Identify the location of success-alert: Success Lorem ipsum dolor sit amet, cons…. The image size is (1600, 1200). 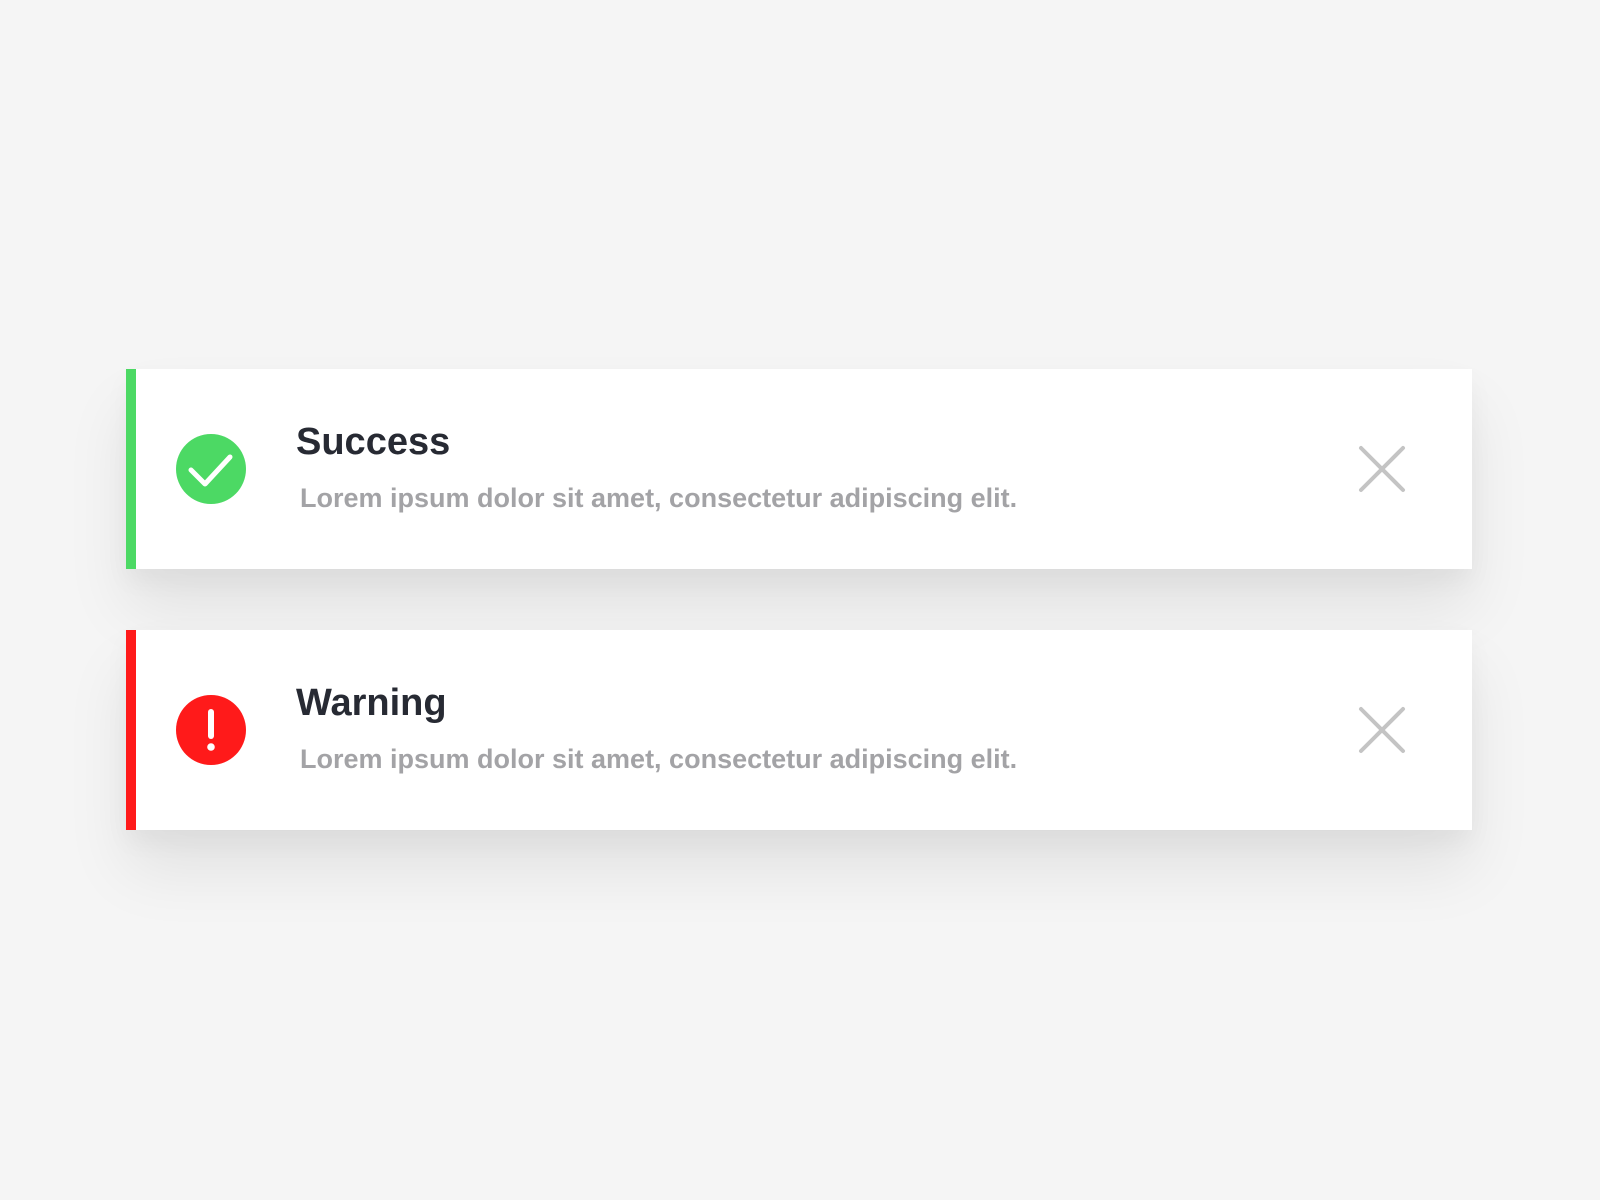
(799, 469).